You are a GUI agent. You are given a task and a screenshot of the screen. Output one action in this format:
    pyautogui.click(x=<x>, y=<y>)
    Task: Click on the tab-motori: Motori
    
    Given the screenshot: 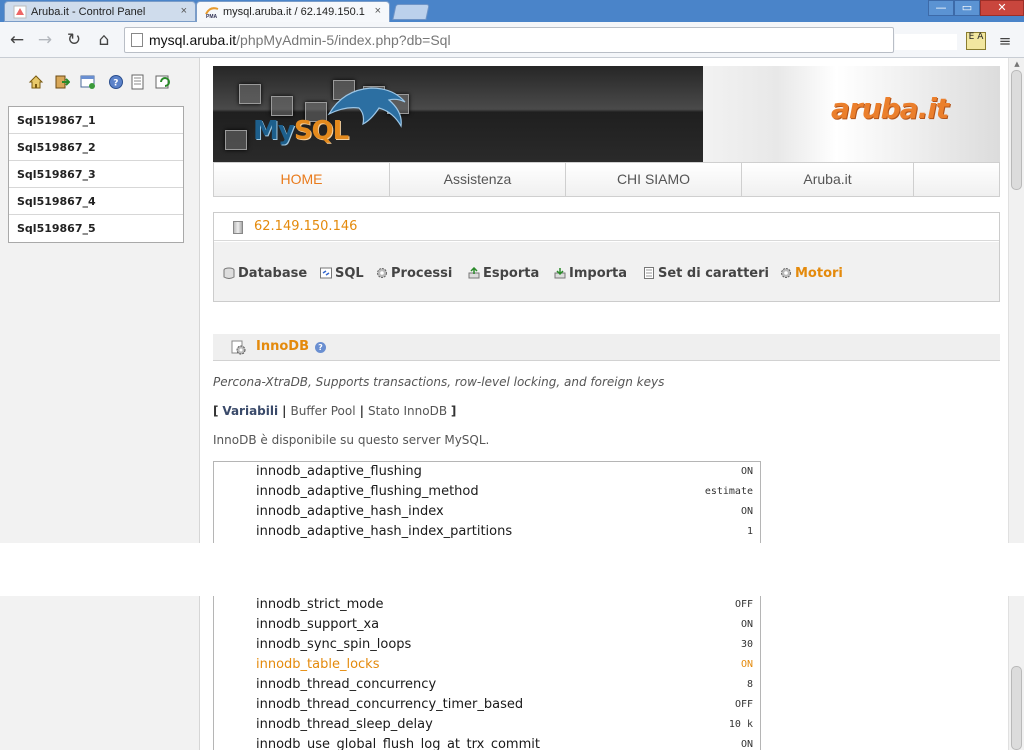 What is the action you would take?
    pyautogui.click(x=811, y=273)
    